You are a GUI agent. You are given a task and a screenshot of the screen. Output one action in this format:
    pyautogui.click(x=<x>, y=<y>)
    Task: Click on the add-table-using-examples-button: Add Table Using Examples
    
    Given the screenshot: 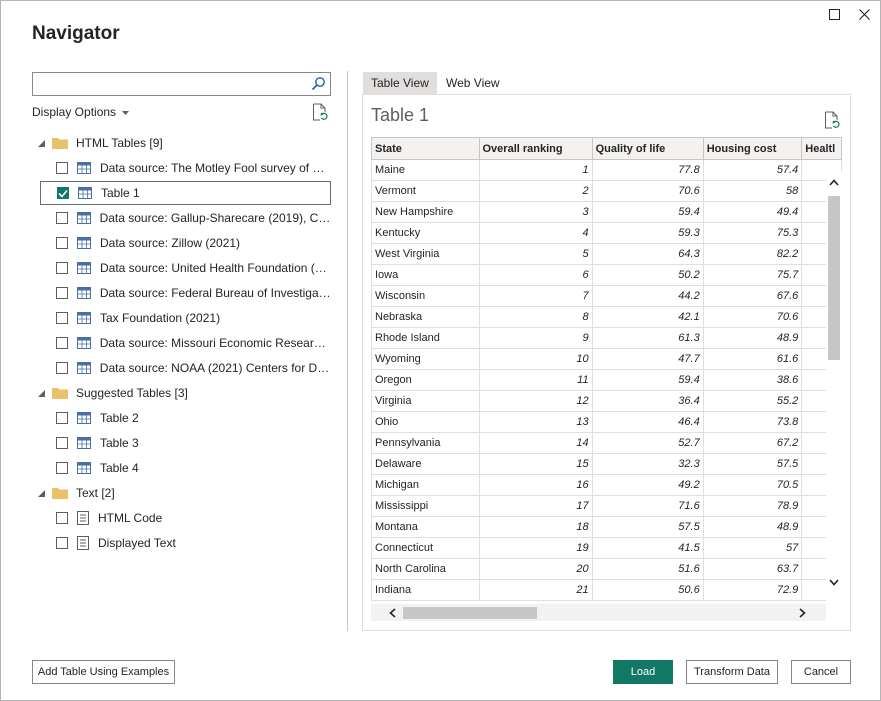 What is the action you would take?
    pyautogui.click(x=103, y=672)
    